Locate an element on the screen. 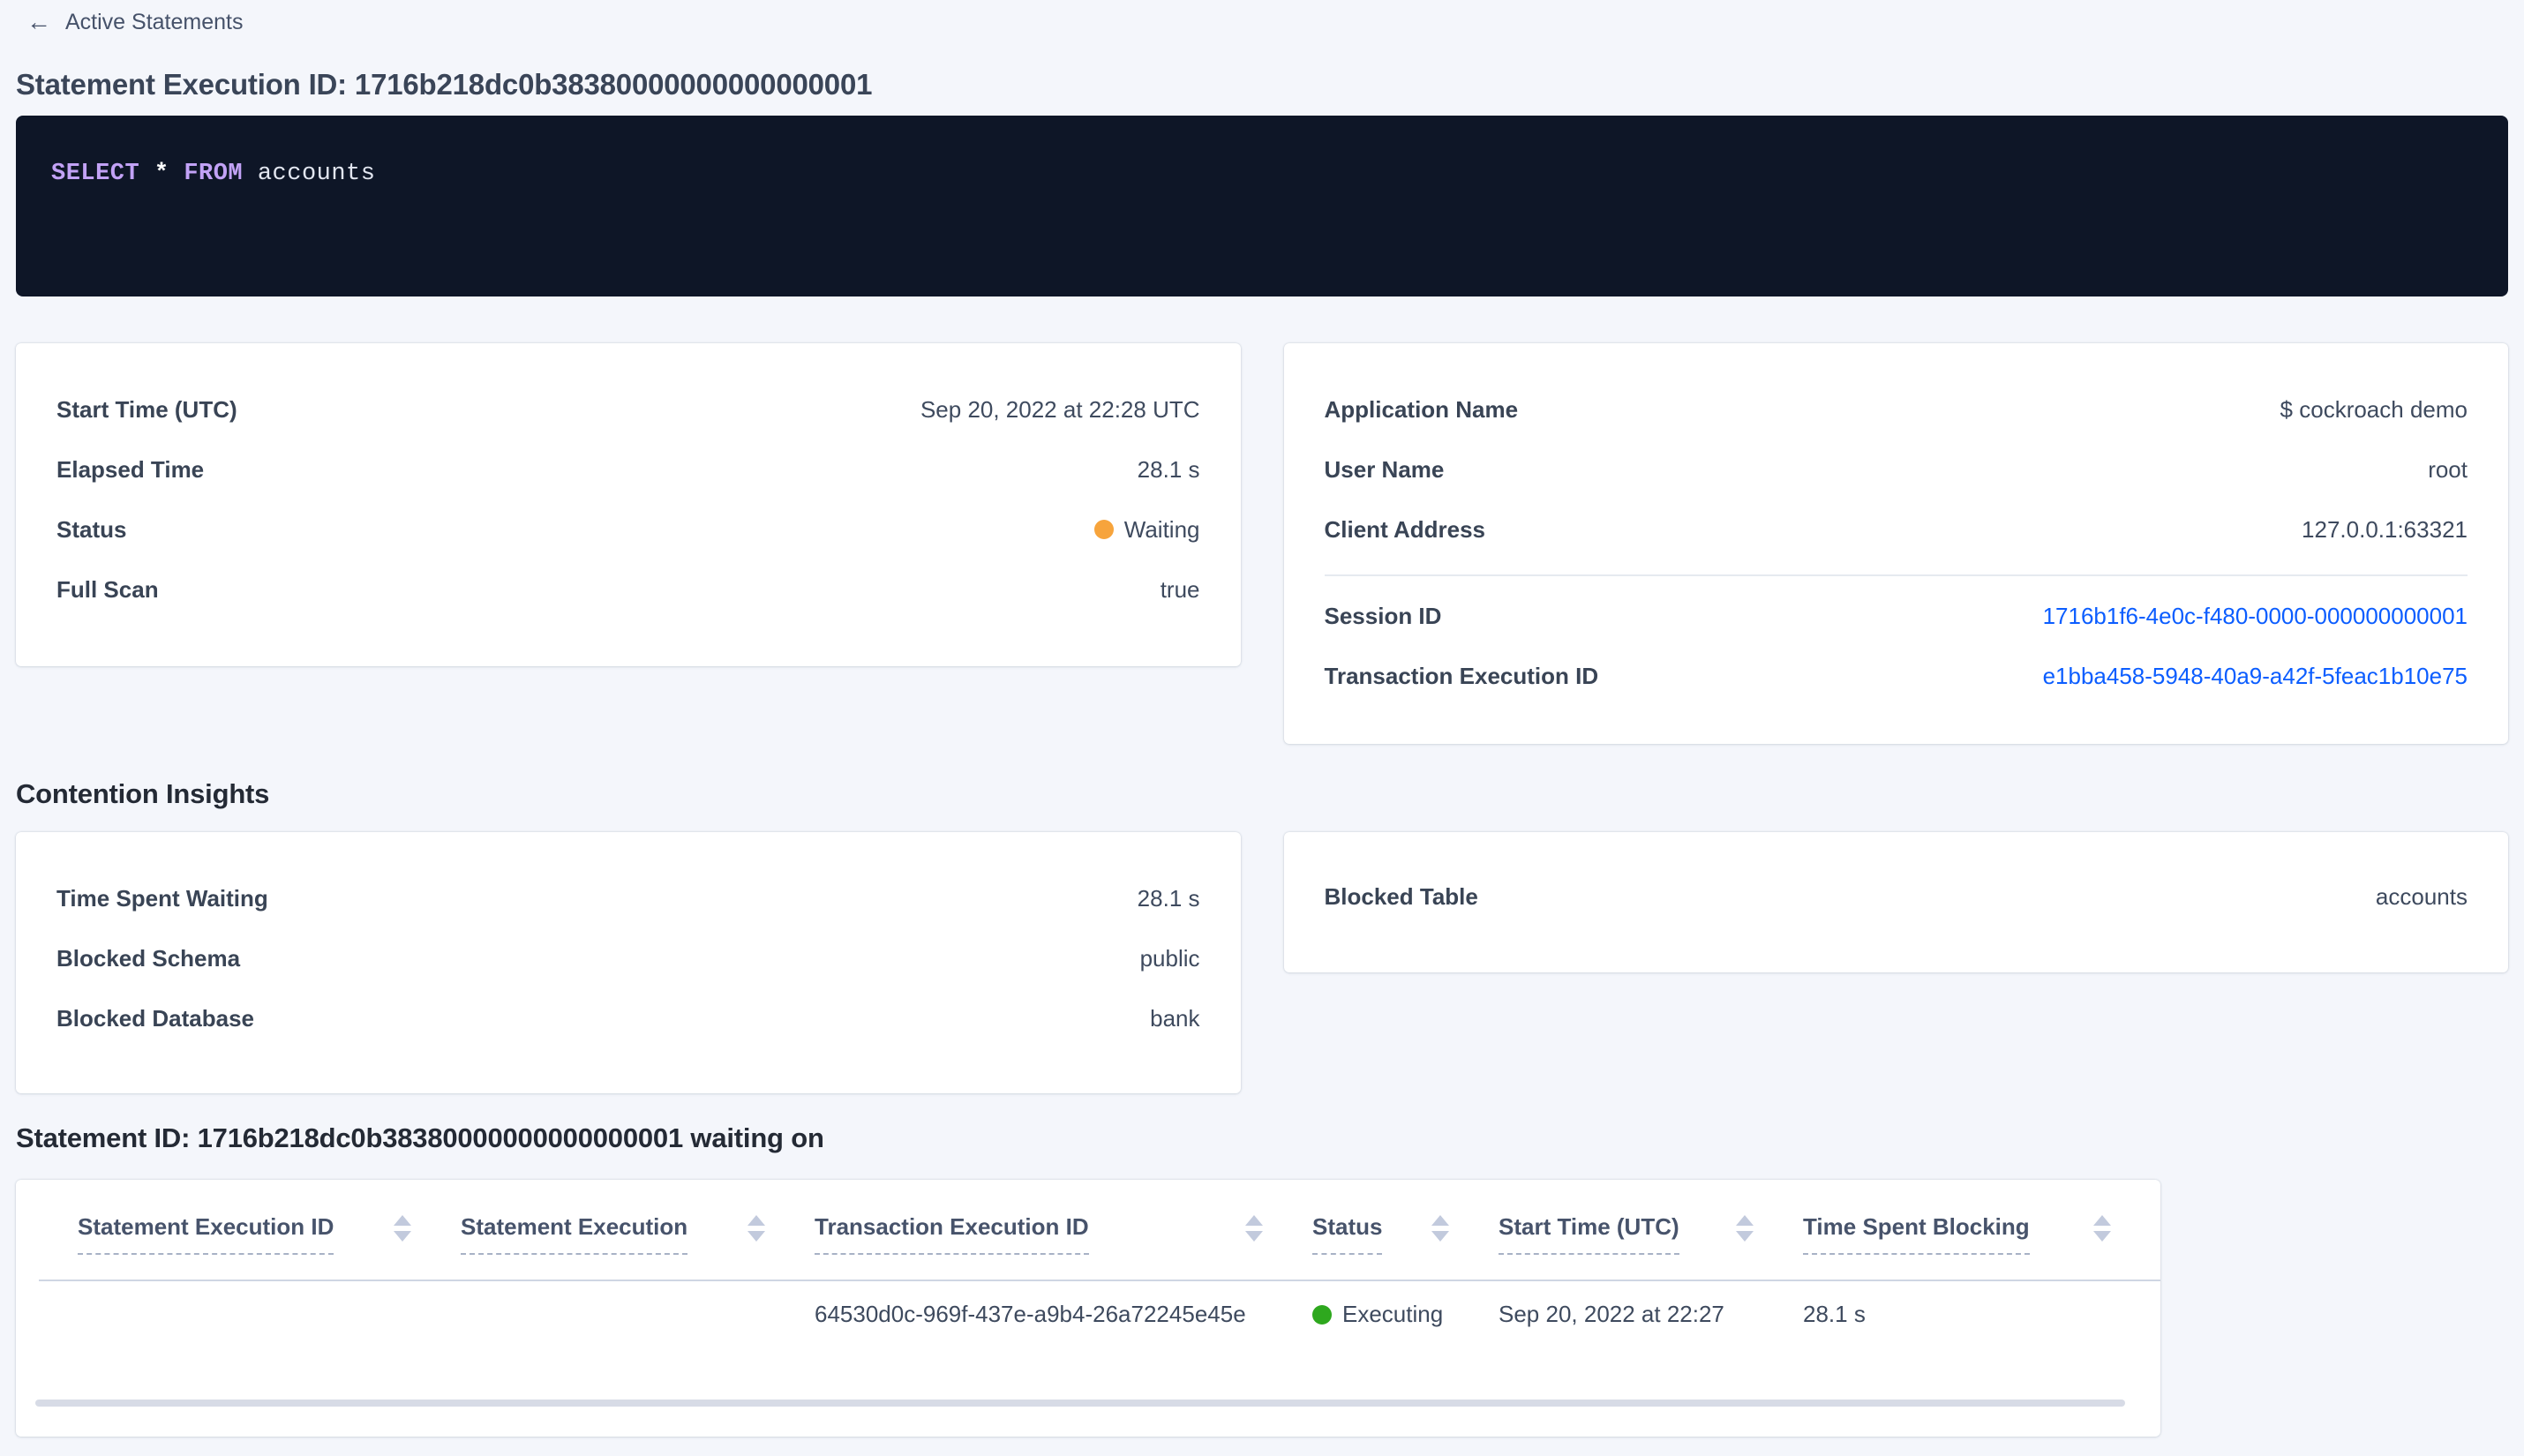 The height and width of the screenshot is (1456, 2524). column-header-transaction-execution-id: Transaction Execution ID is located at coordinates (1063, 1234).